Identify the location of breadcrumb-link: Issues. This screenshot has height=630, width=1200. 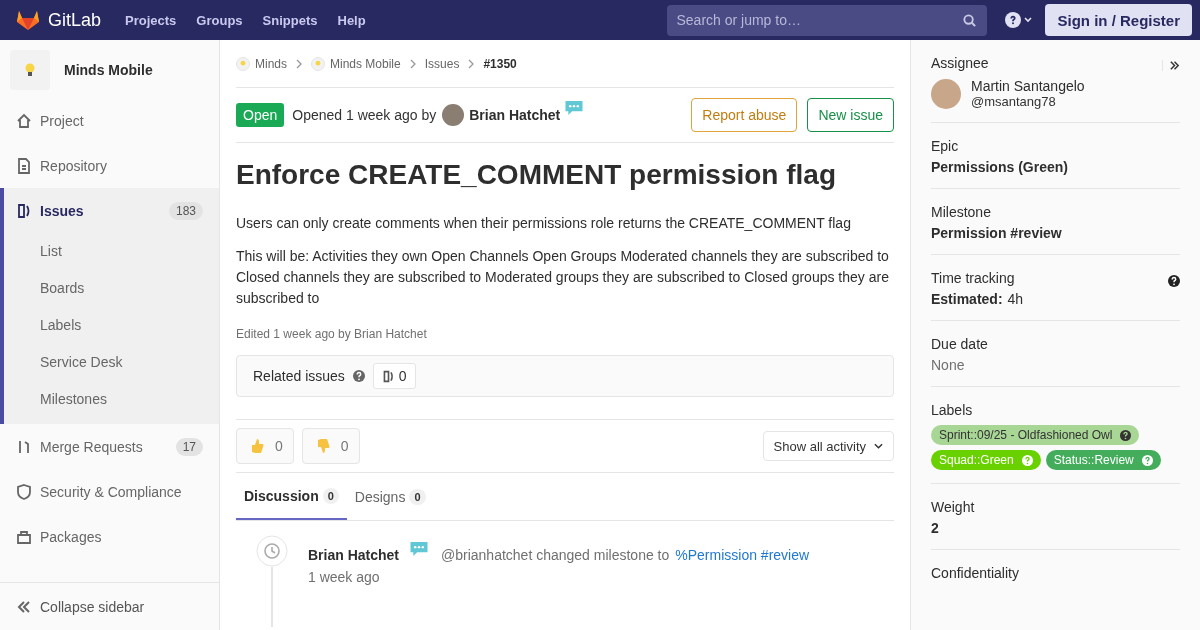
(442, 63).